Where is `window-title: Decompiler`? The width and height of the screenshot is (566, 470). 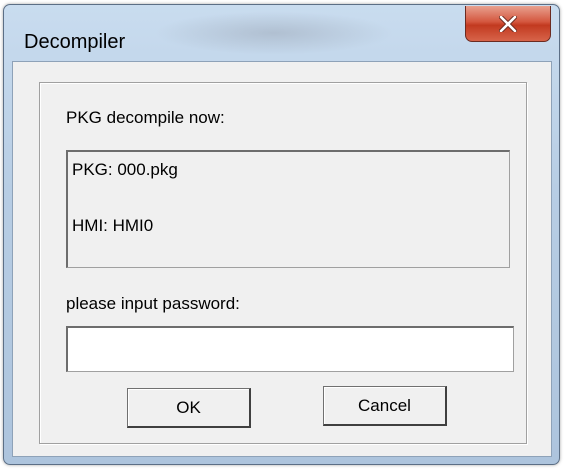
window-title: Decompiler is located at coordinates (75, 42).